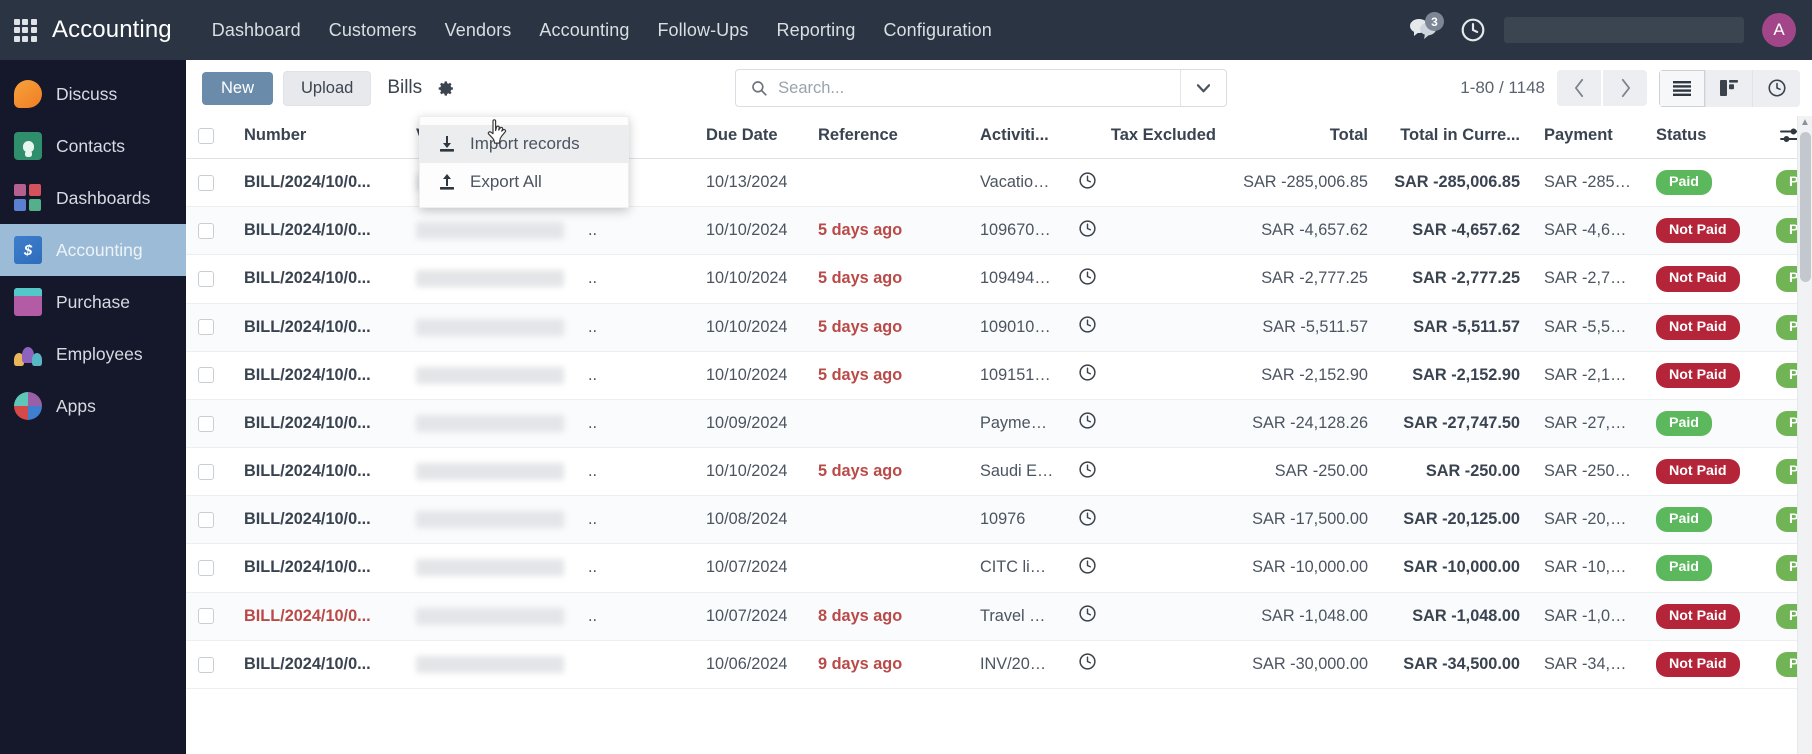 This screenshot has width=1812, height=754. What do you see at coordinates (446, 88) in the screenshot?
I see `gear-icon` at bounding box center [446, 88].